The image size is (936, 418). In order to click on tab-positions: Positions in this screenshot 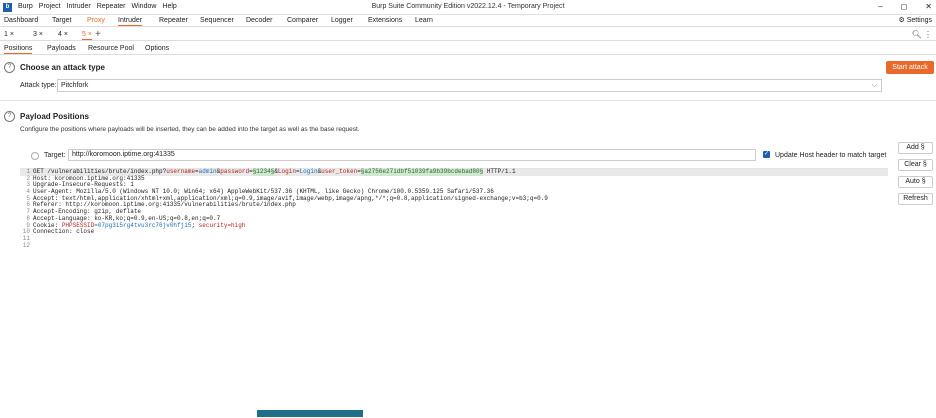, I will do `click(18, 49)`.